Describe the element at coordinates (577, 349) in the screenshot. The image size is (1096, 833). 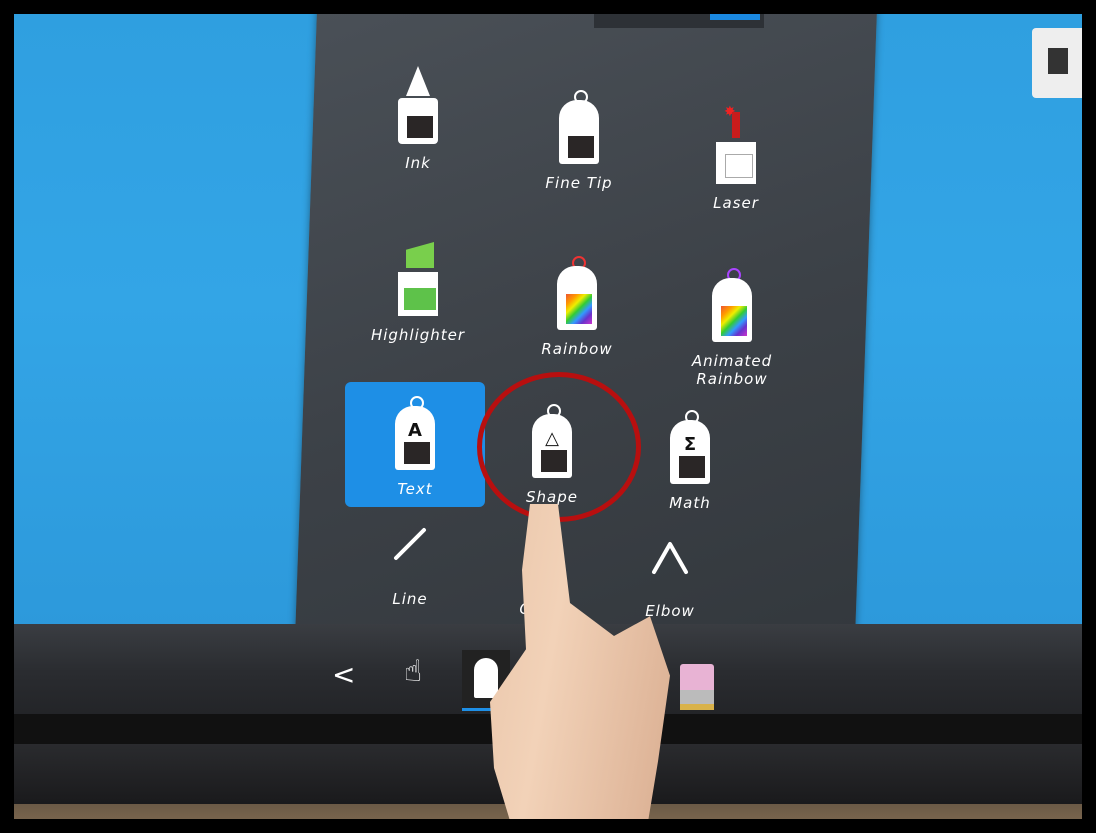
I see `tool-label: Rainbow` at that location.